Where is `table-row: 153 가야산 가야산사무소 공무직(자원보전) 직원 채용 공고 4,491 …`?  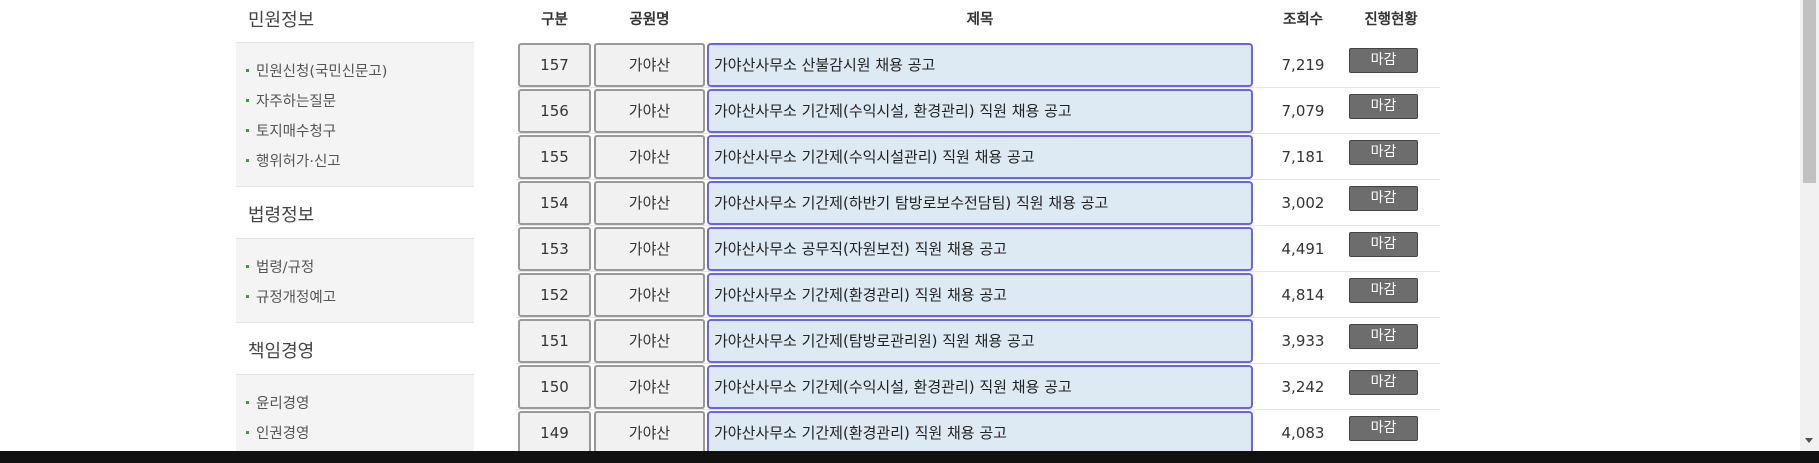 table-row: 153 가야산 가야산사무소 공무직(자원보전) 직원 채용 공고 4,491 … is located at coordinates (978, 249).